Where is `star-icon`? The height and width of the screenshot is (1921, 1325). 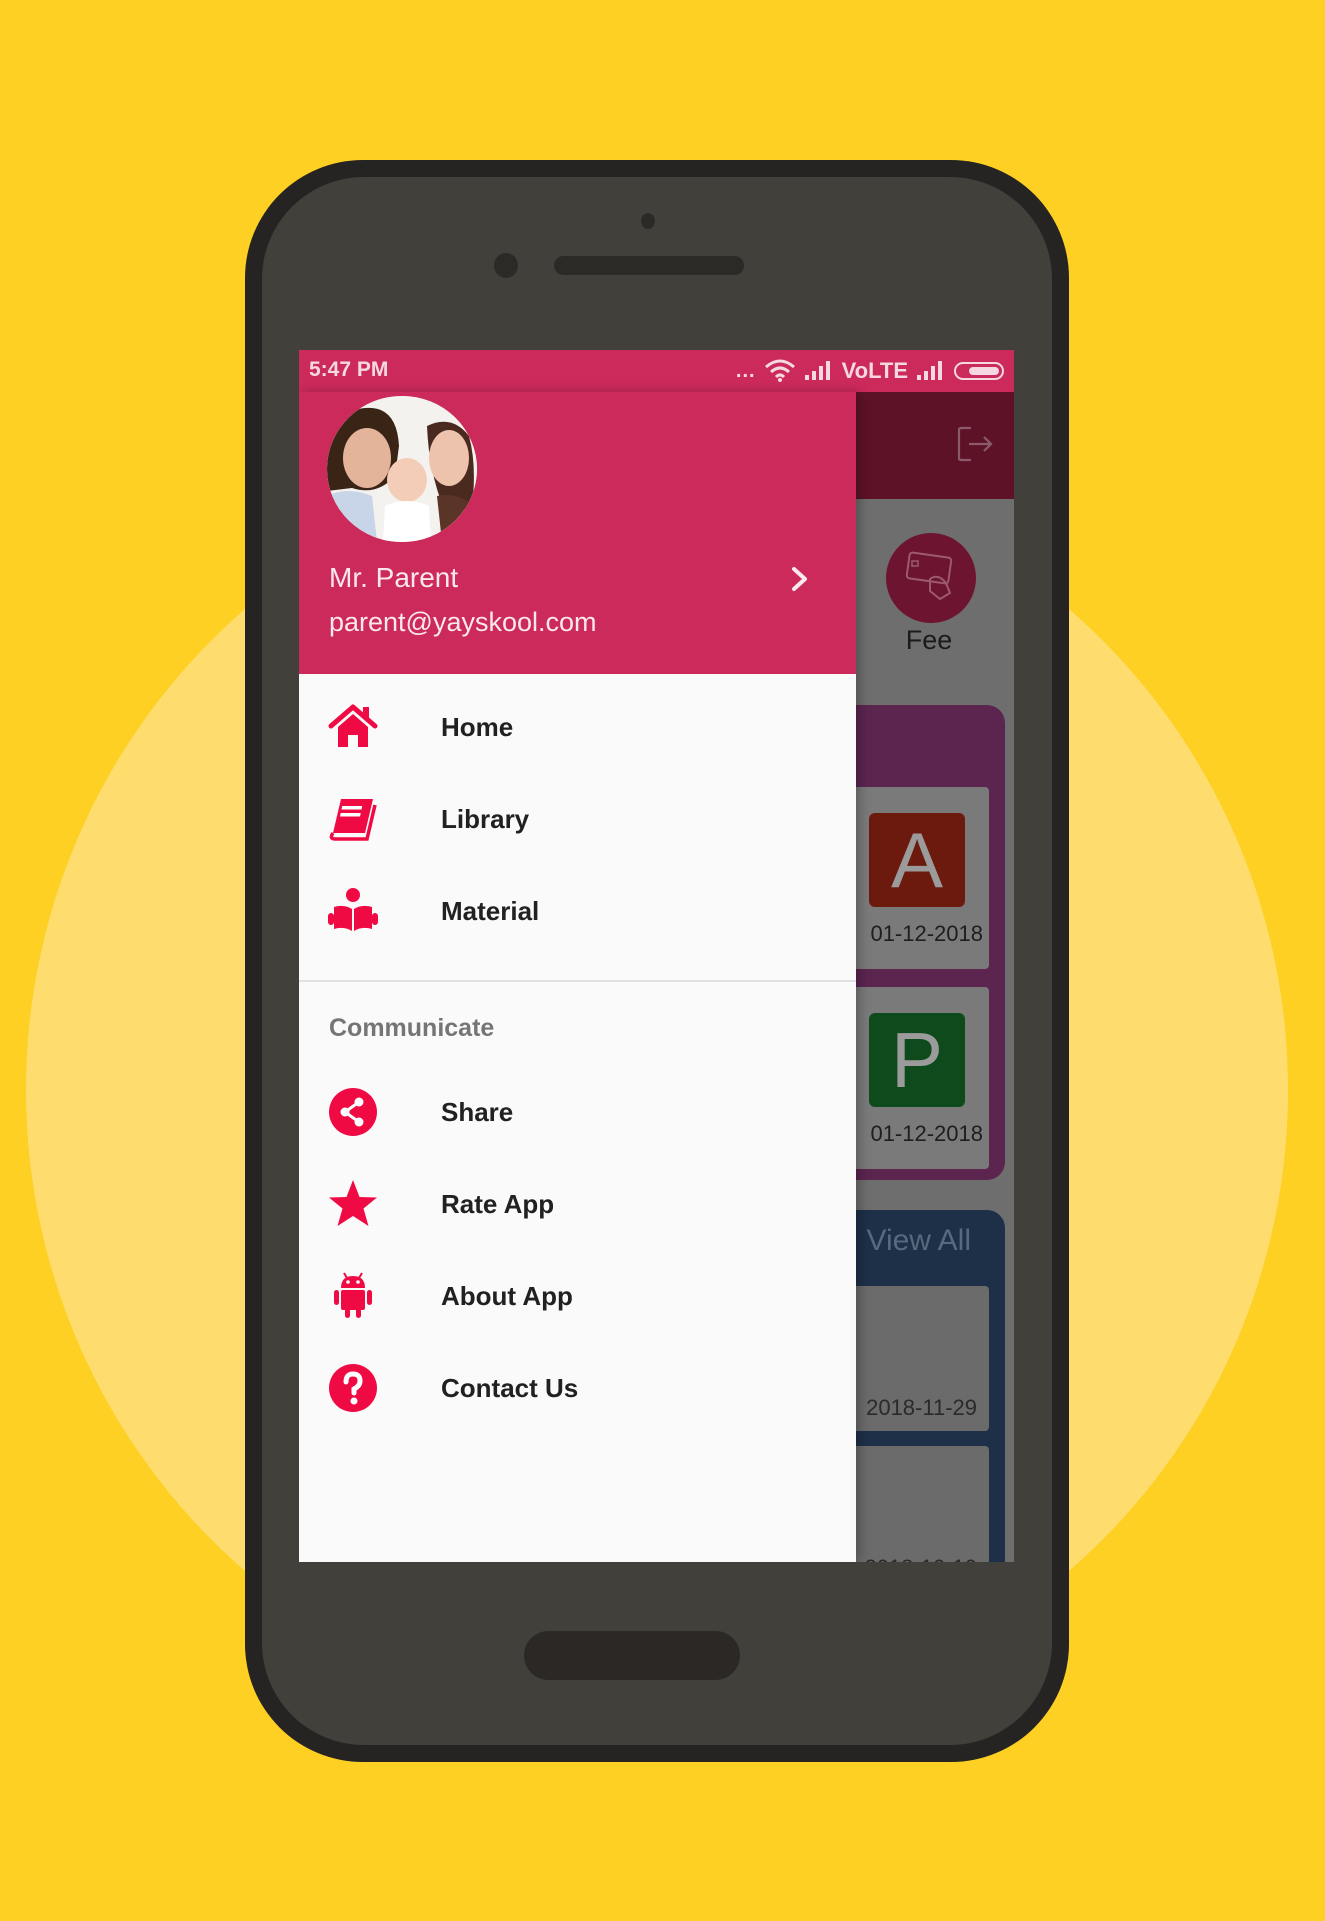 star-icon is located at coordinates (353, 1203).